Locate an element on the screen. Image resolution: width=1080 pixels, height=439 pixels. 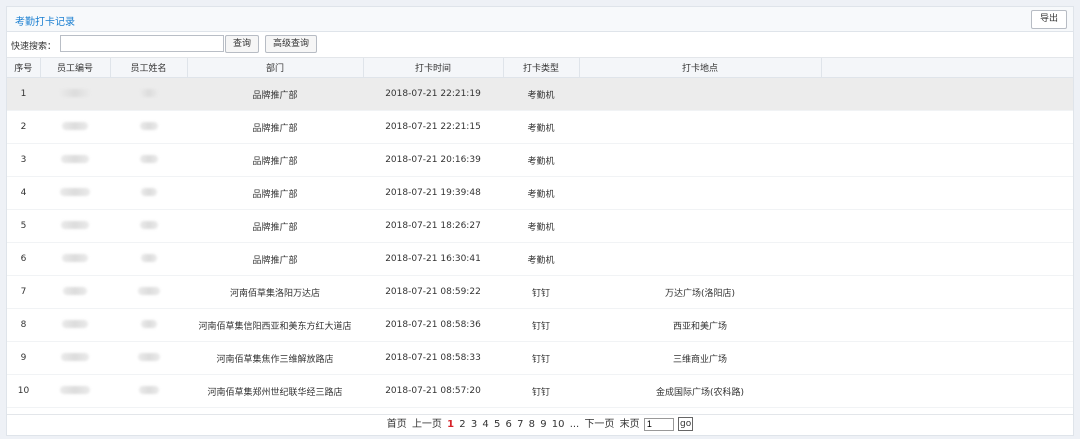
current-page: 1 is located at coordinates (451, 424).